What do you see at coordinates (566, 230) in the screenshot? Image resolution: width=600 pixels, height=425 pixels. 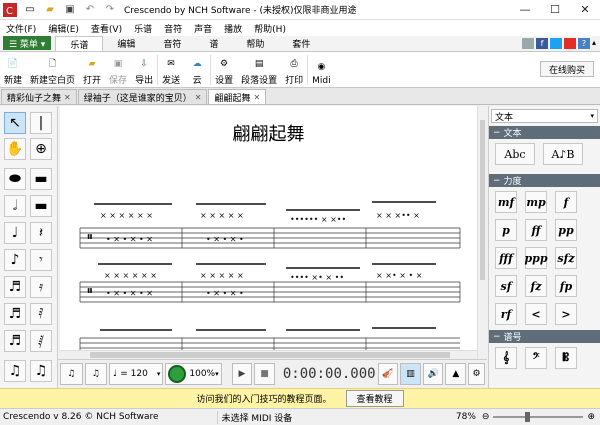 I see `dynamic-pp: pp` at bounding box center [566, 230].